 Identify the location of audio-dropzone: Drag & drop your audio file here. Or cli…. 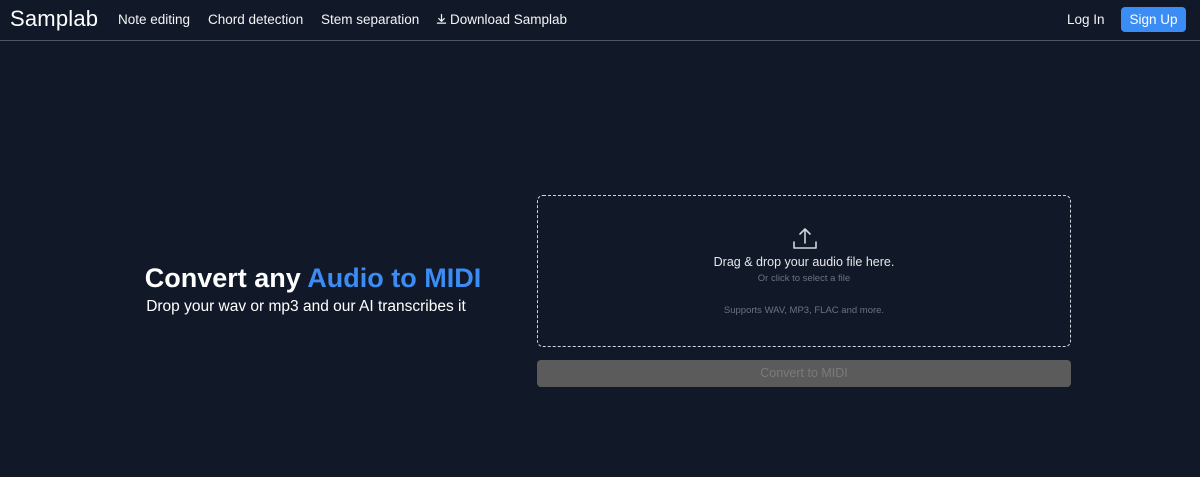
(804, 271).